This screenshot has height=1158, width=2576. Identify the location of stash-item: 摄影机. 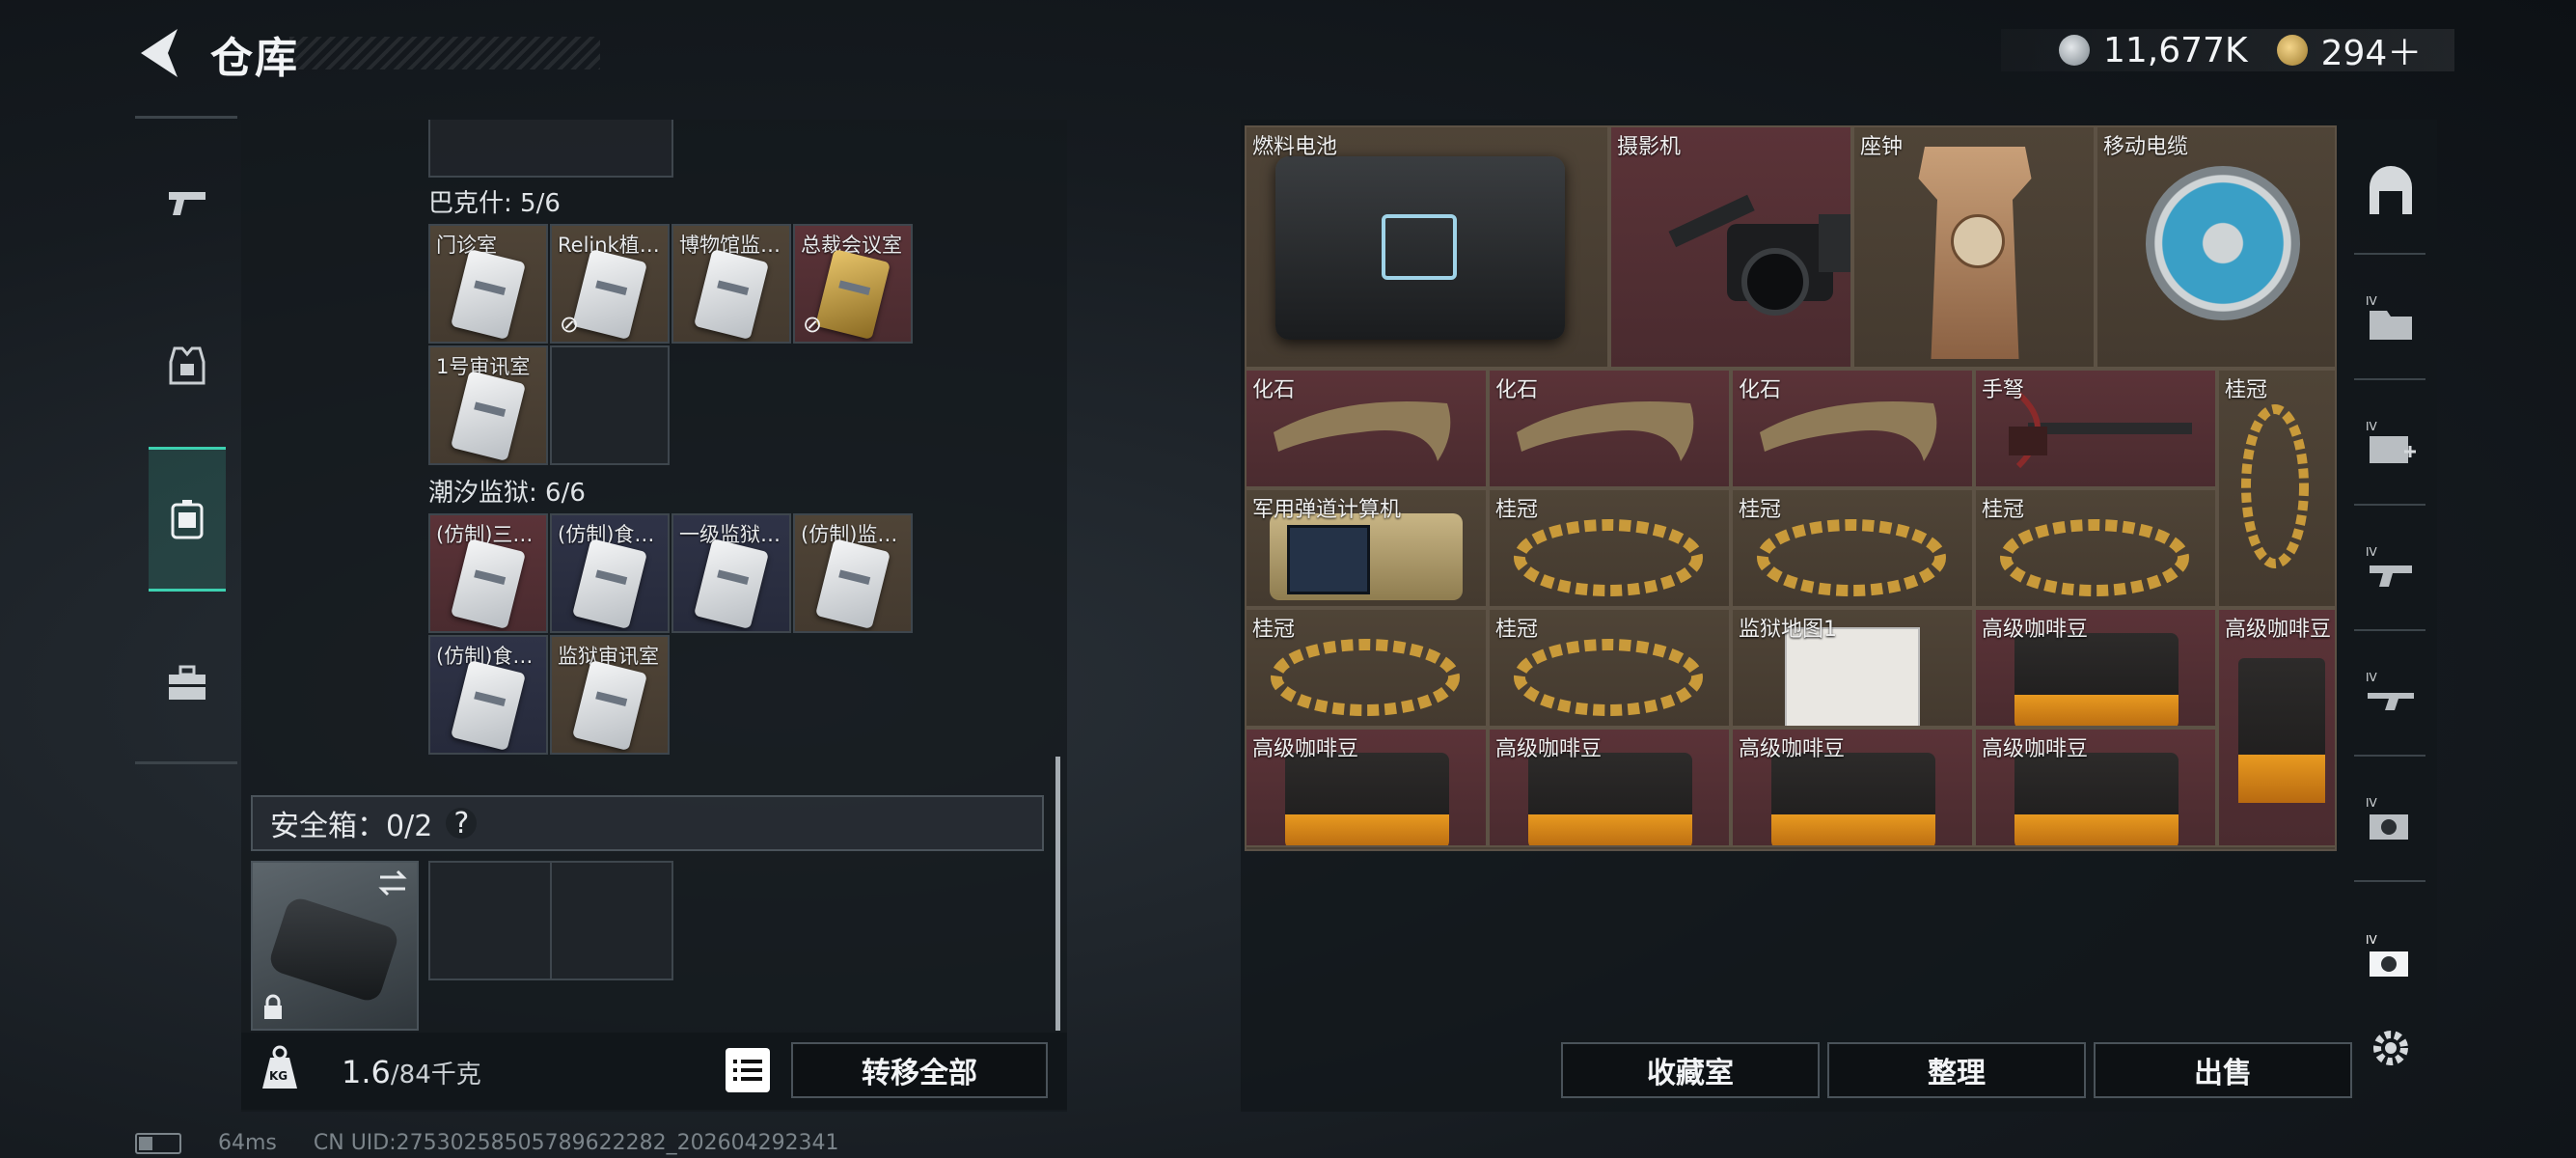
(1731, 247).